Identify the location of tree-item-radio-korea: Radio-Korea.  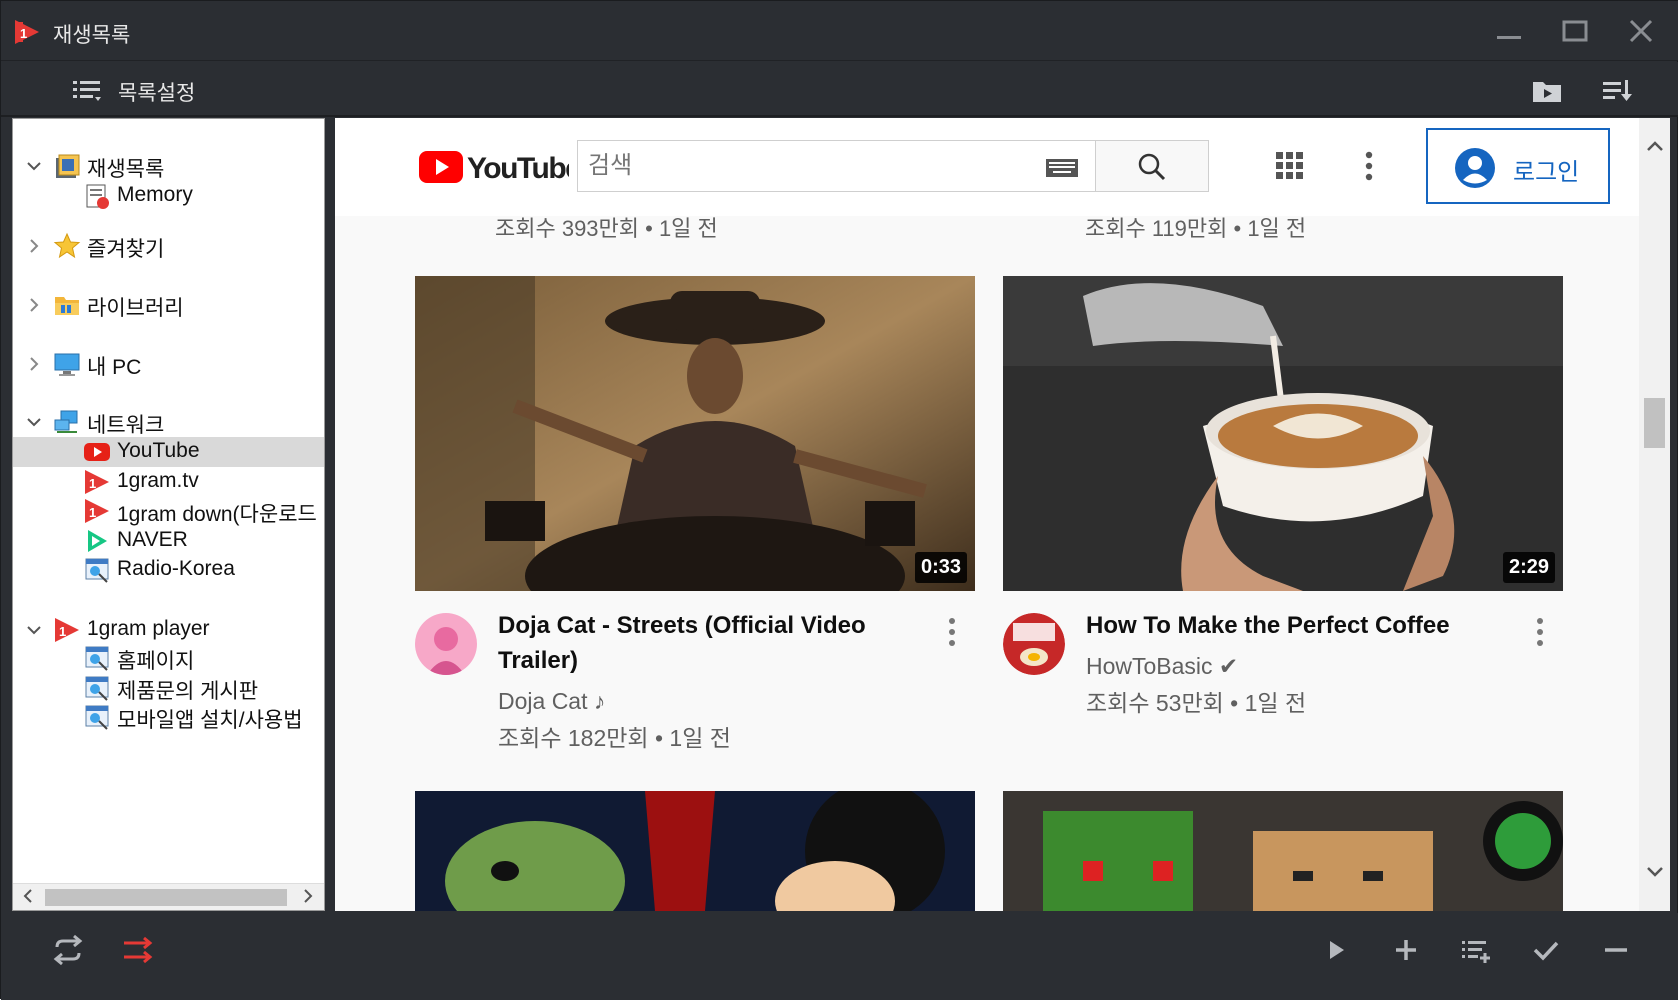
(168, 570).